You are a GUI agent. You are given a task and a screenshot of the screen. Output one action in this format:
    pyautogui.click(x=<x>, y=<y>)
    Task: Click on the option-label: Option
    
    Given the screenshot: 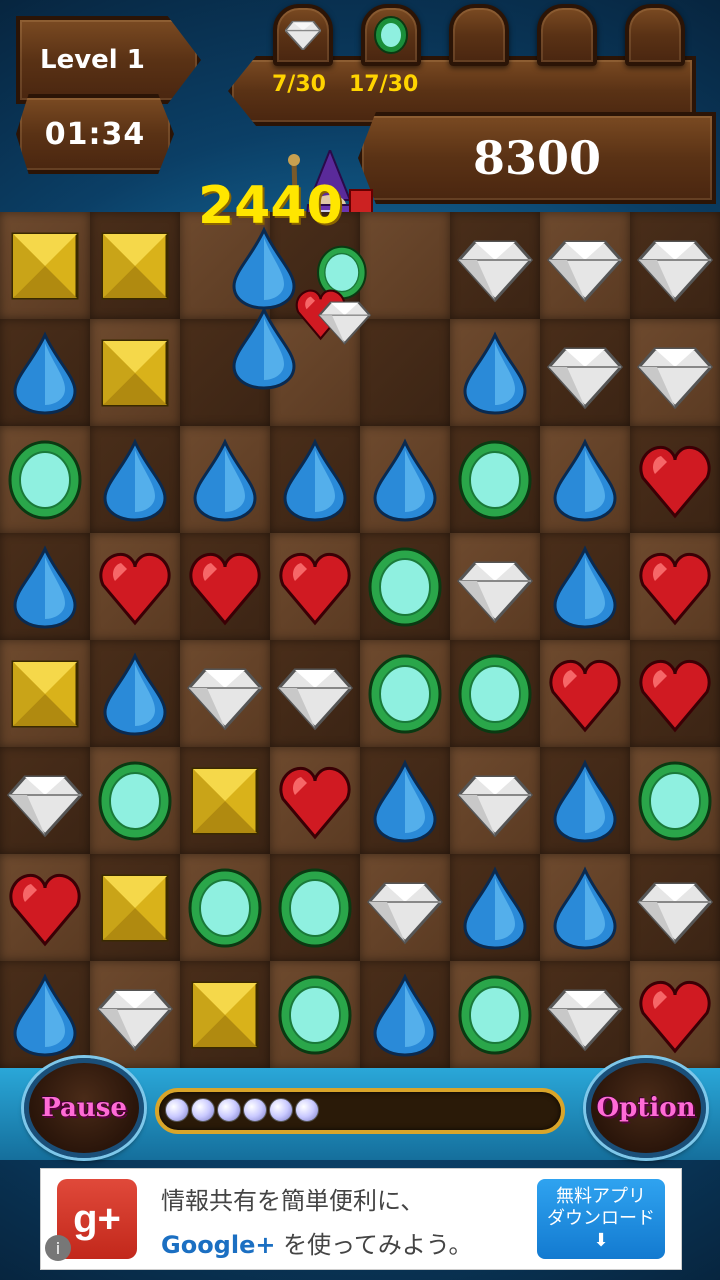 What is the action you would take?
    pyautogui.click(x=646, y=1108)
    